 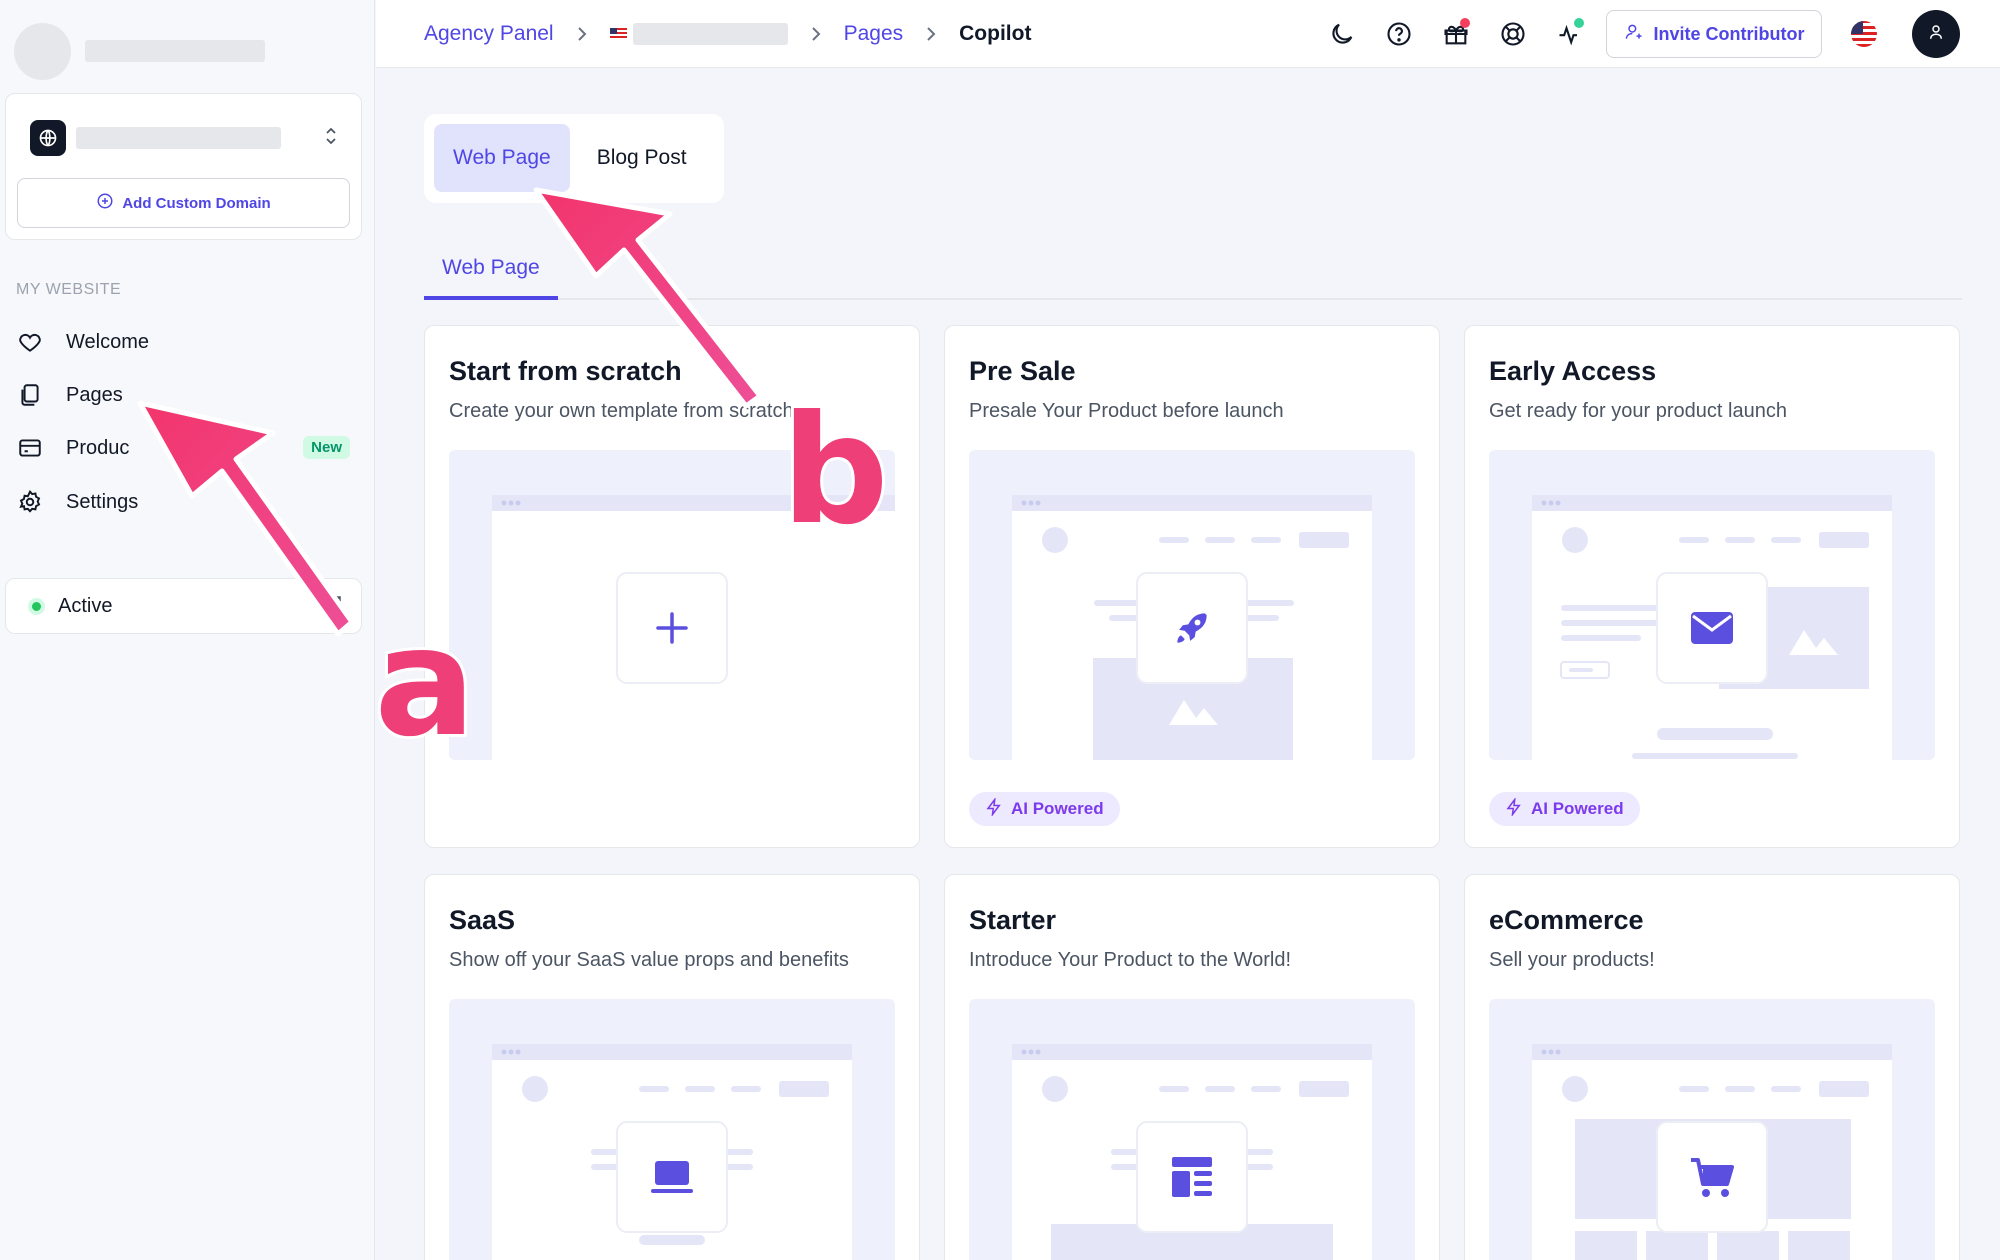 I want to click on template-card-ecommerce: eCommerce Sell your products!, so click(x=1712, y=1067).